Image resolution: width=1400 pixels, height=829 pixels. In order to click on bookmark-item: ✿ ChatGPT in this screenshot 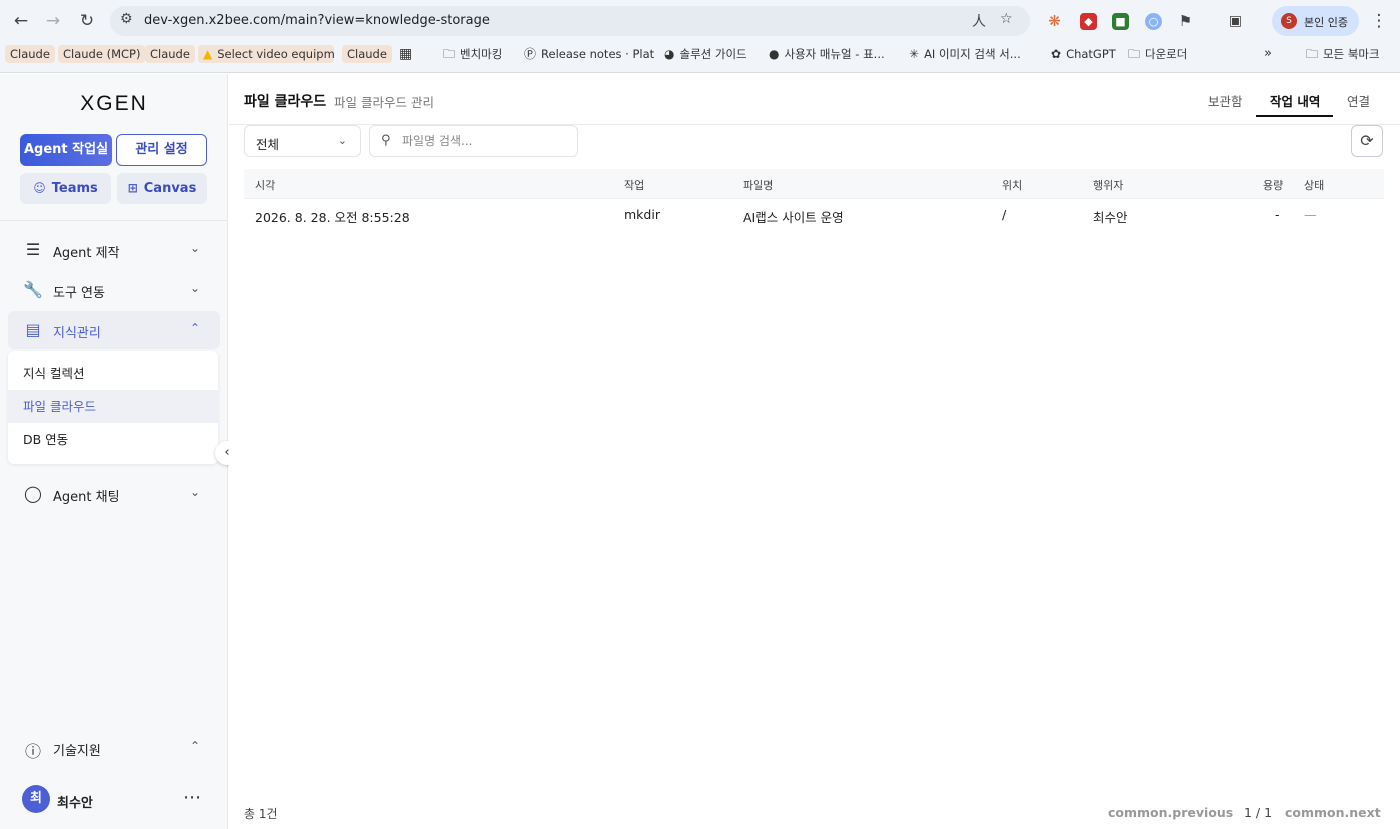, I will do `click(1083, 54)`.